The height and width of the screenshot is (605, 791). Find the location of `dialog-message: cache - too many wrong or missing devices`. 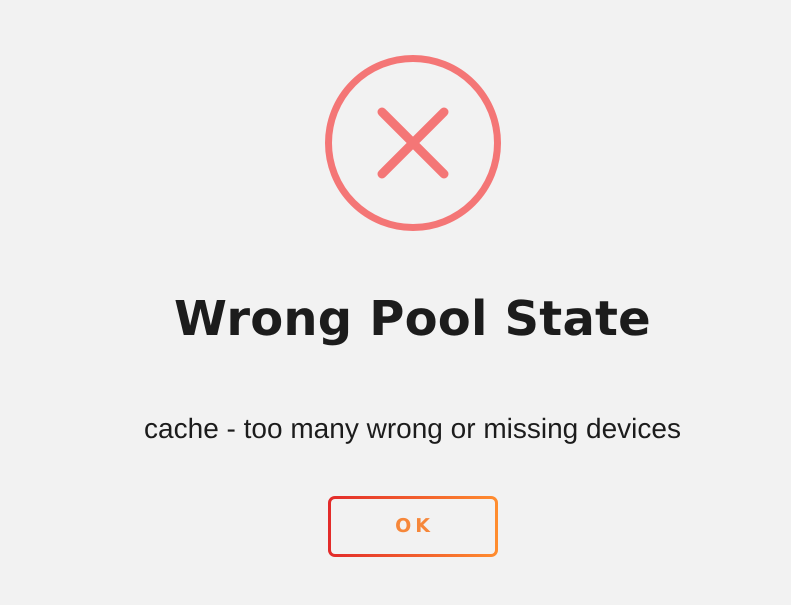

dialog-message: cache - too many wrong or missing devices is located at coordinates (412, 429).